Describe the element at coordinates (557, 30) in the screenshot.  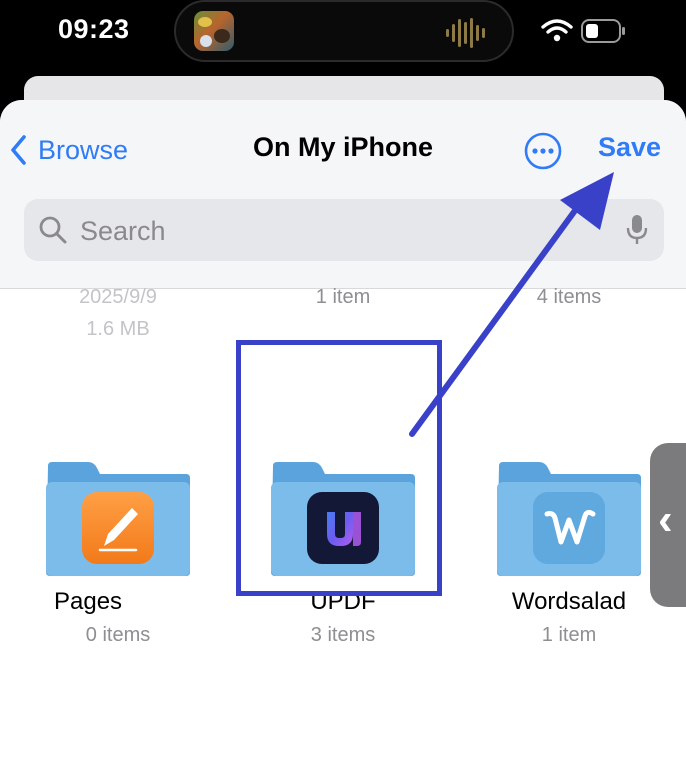
I see `wifi-icon` at that location.